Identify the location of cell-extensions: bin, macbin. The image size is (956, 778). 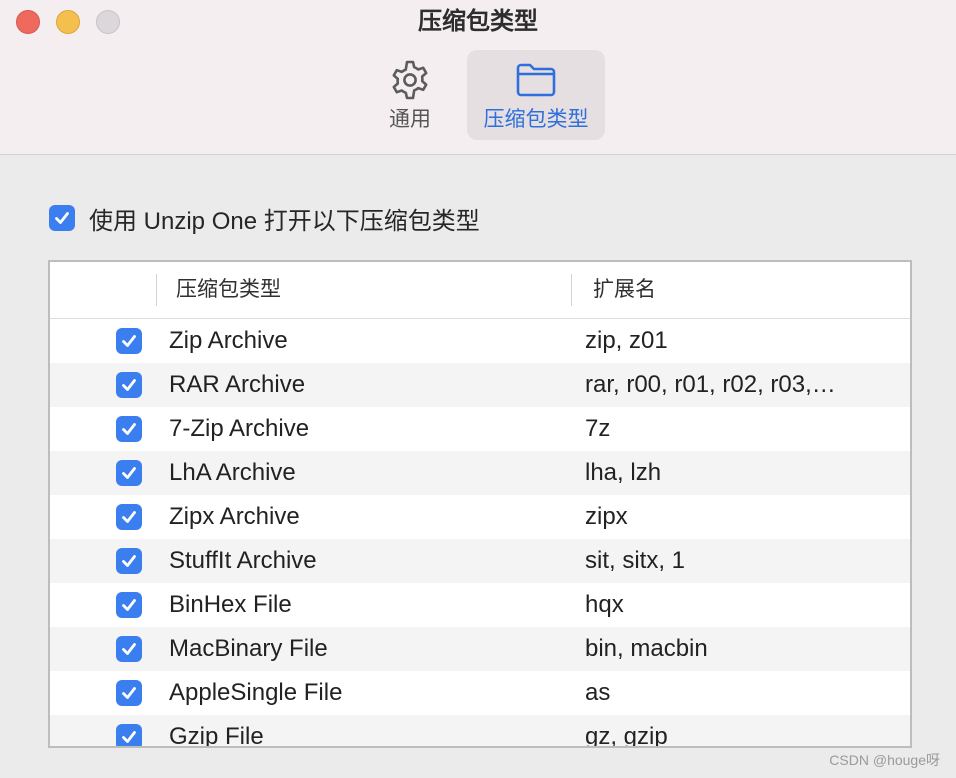
(646, 648).